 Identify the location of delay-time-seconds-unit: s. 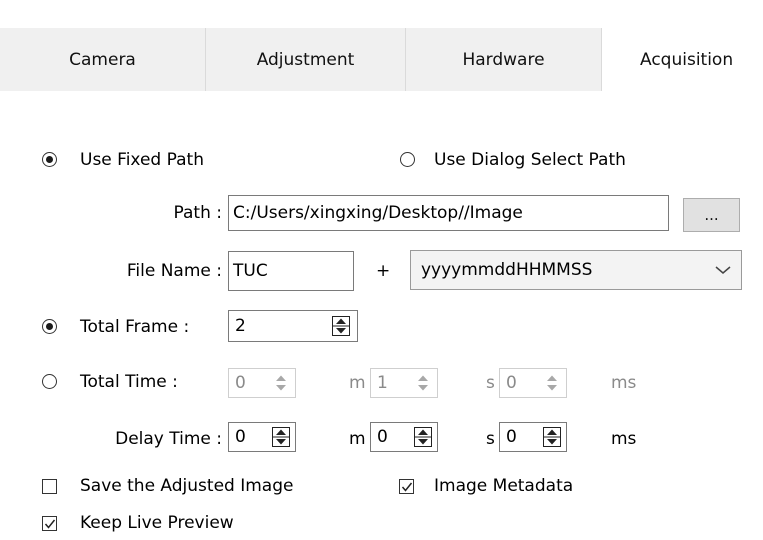
(490, 439).